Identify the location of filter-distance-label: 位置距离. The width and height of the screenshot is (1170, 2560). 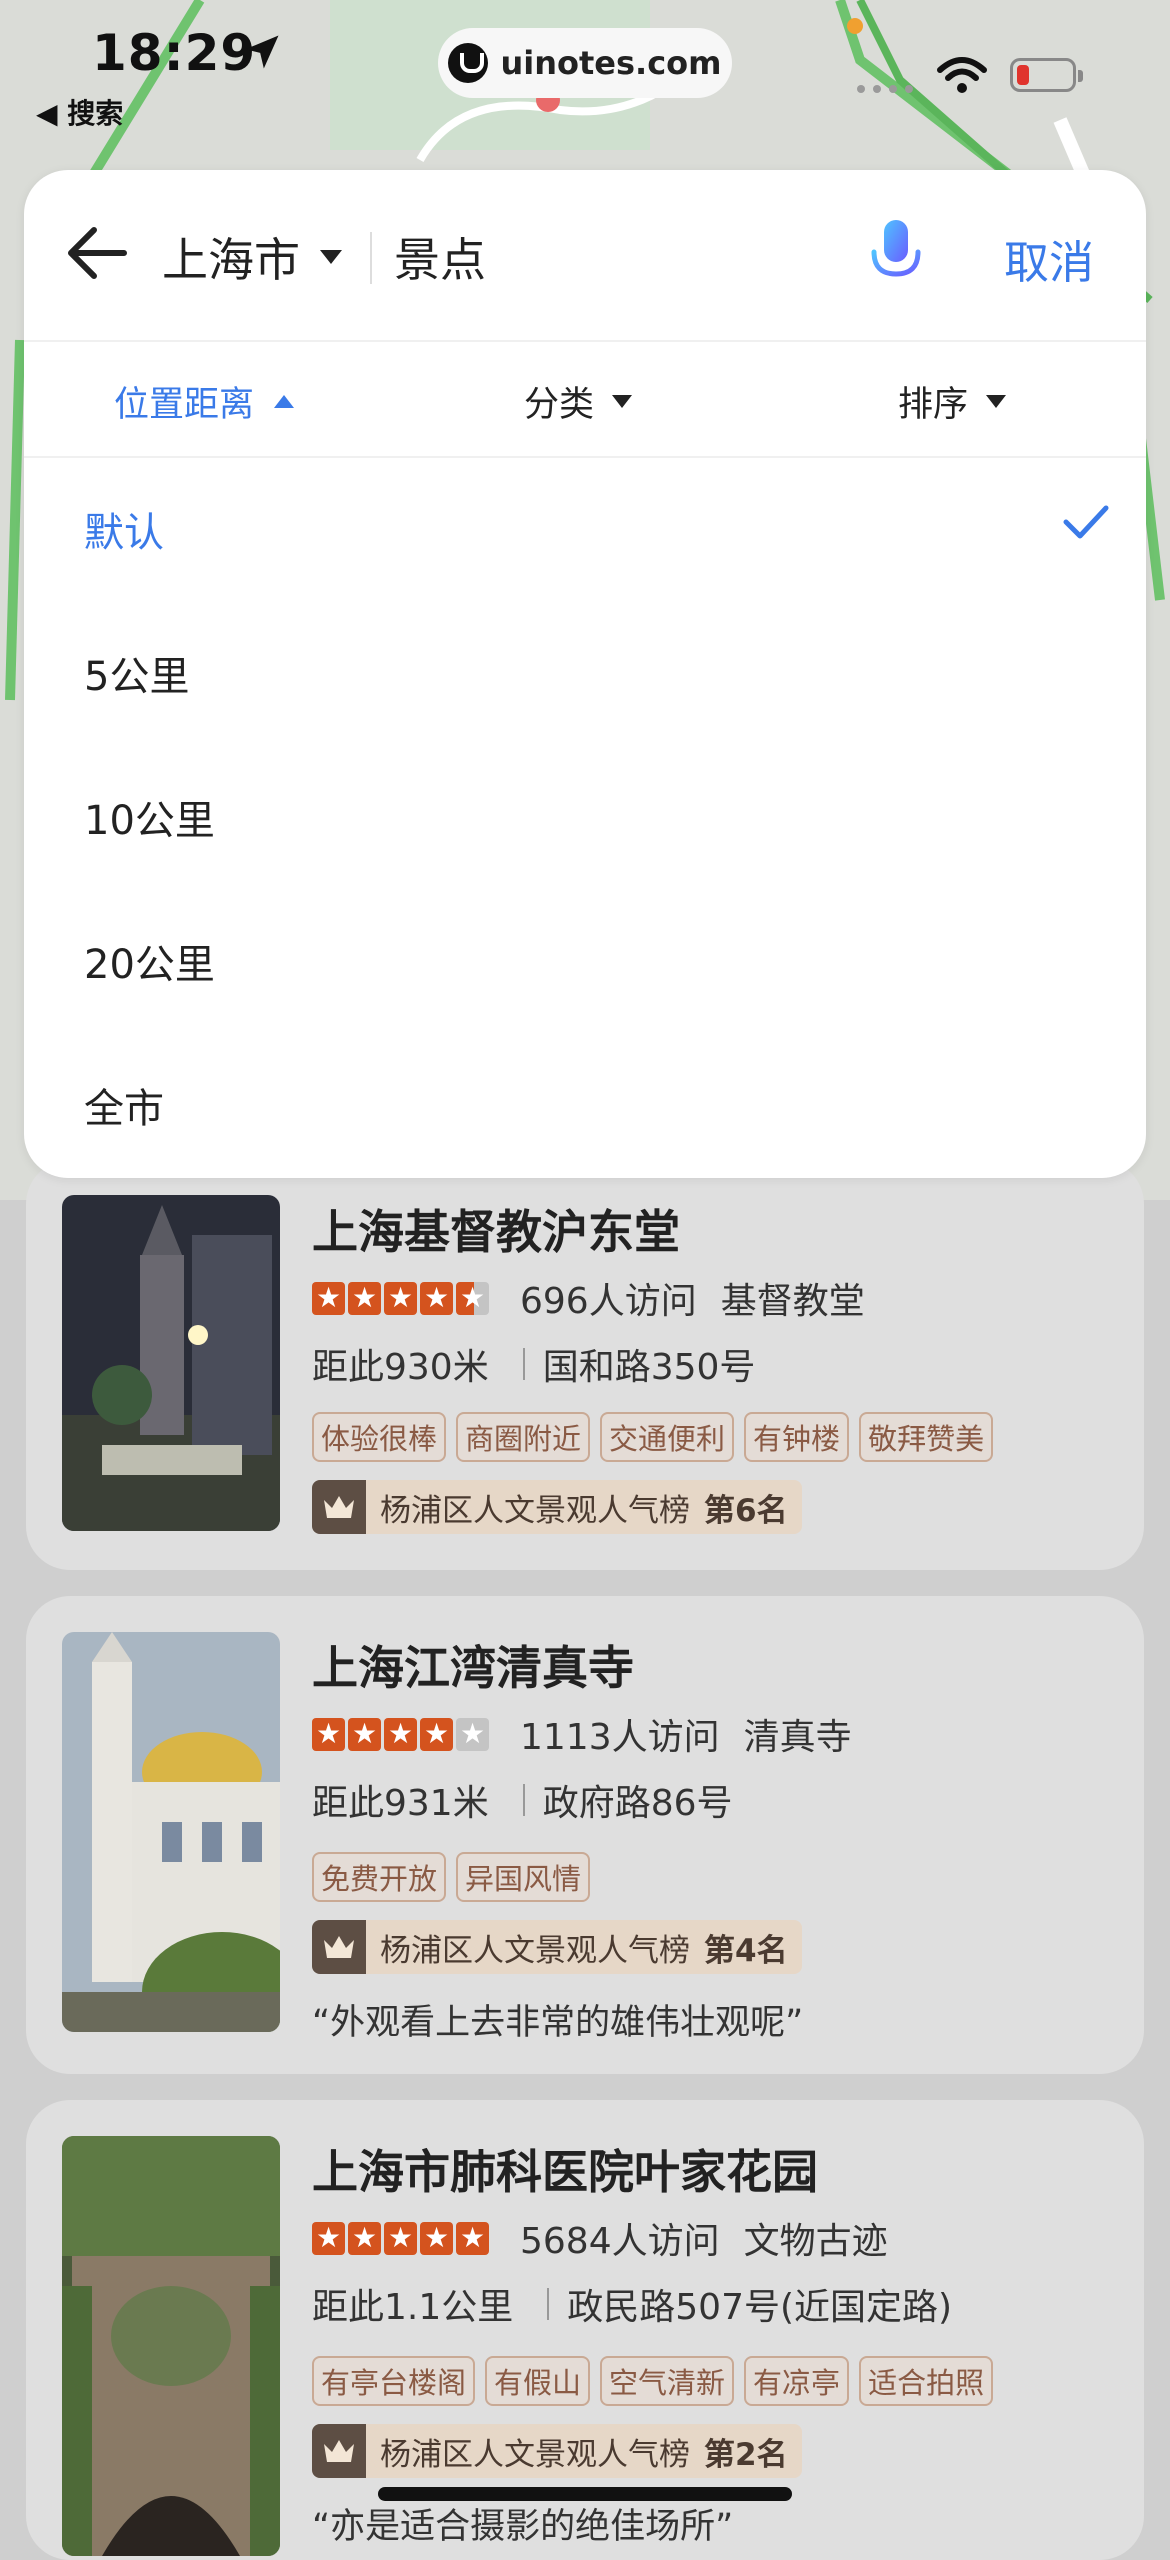
(184, 405).